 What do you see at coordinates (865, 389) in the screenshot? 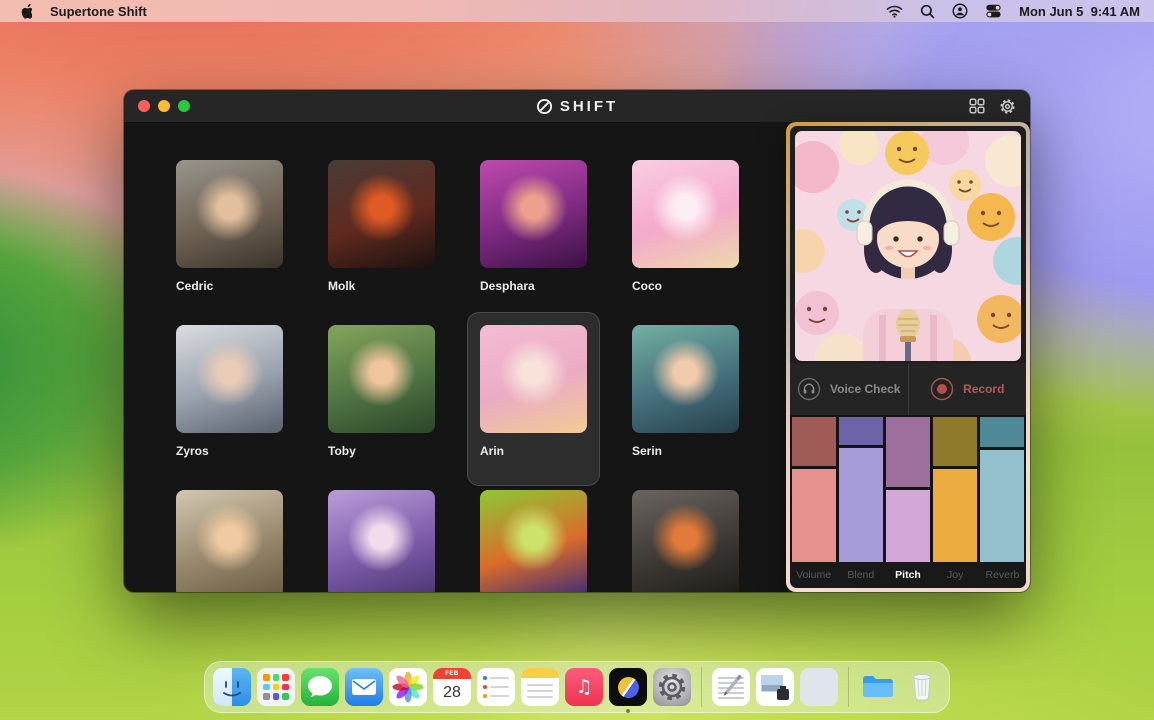
I see `voice-check-label: Voice Check` at bounding box center [865, 389].